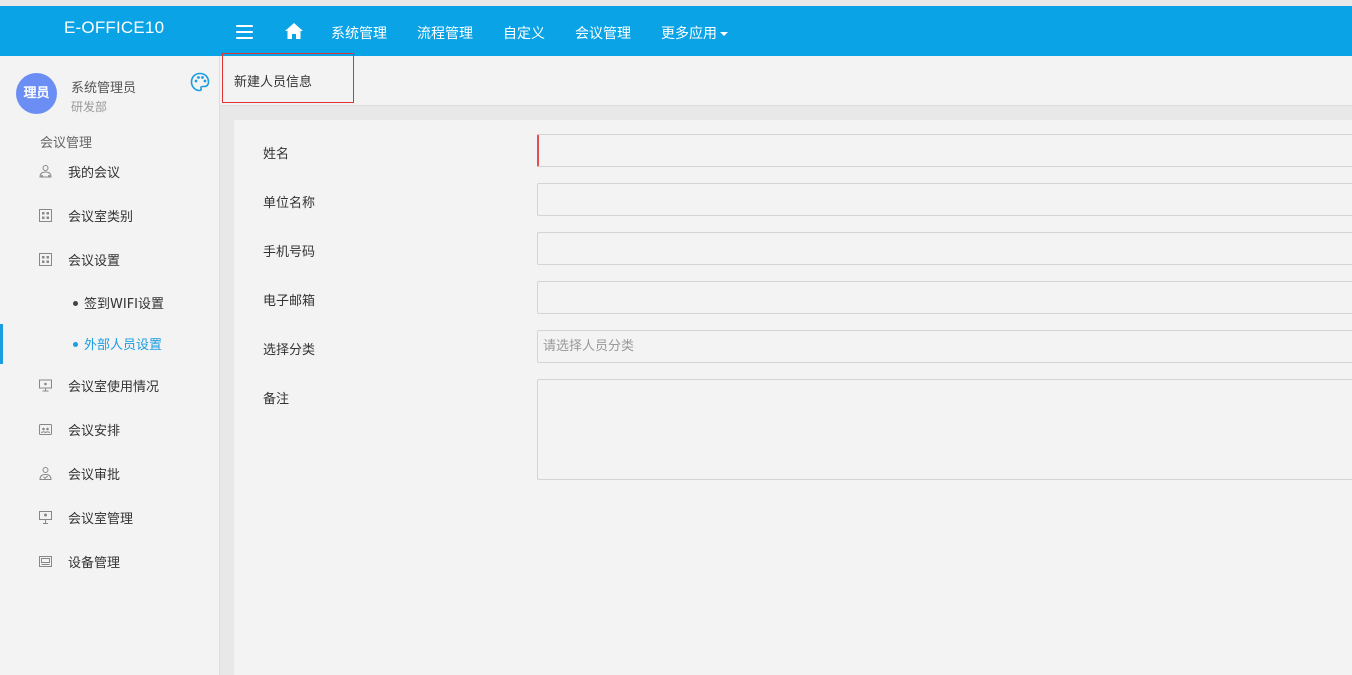  What do you see at coordinates (944, 199) in the screenshot?
I see `company-input` at bounding box center [944, 199].